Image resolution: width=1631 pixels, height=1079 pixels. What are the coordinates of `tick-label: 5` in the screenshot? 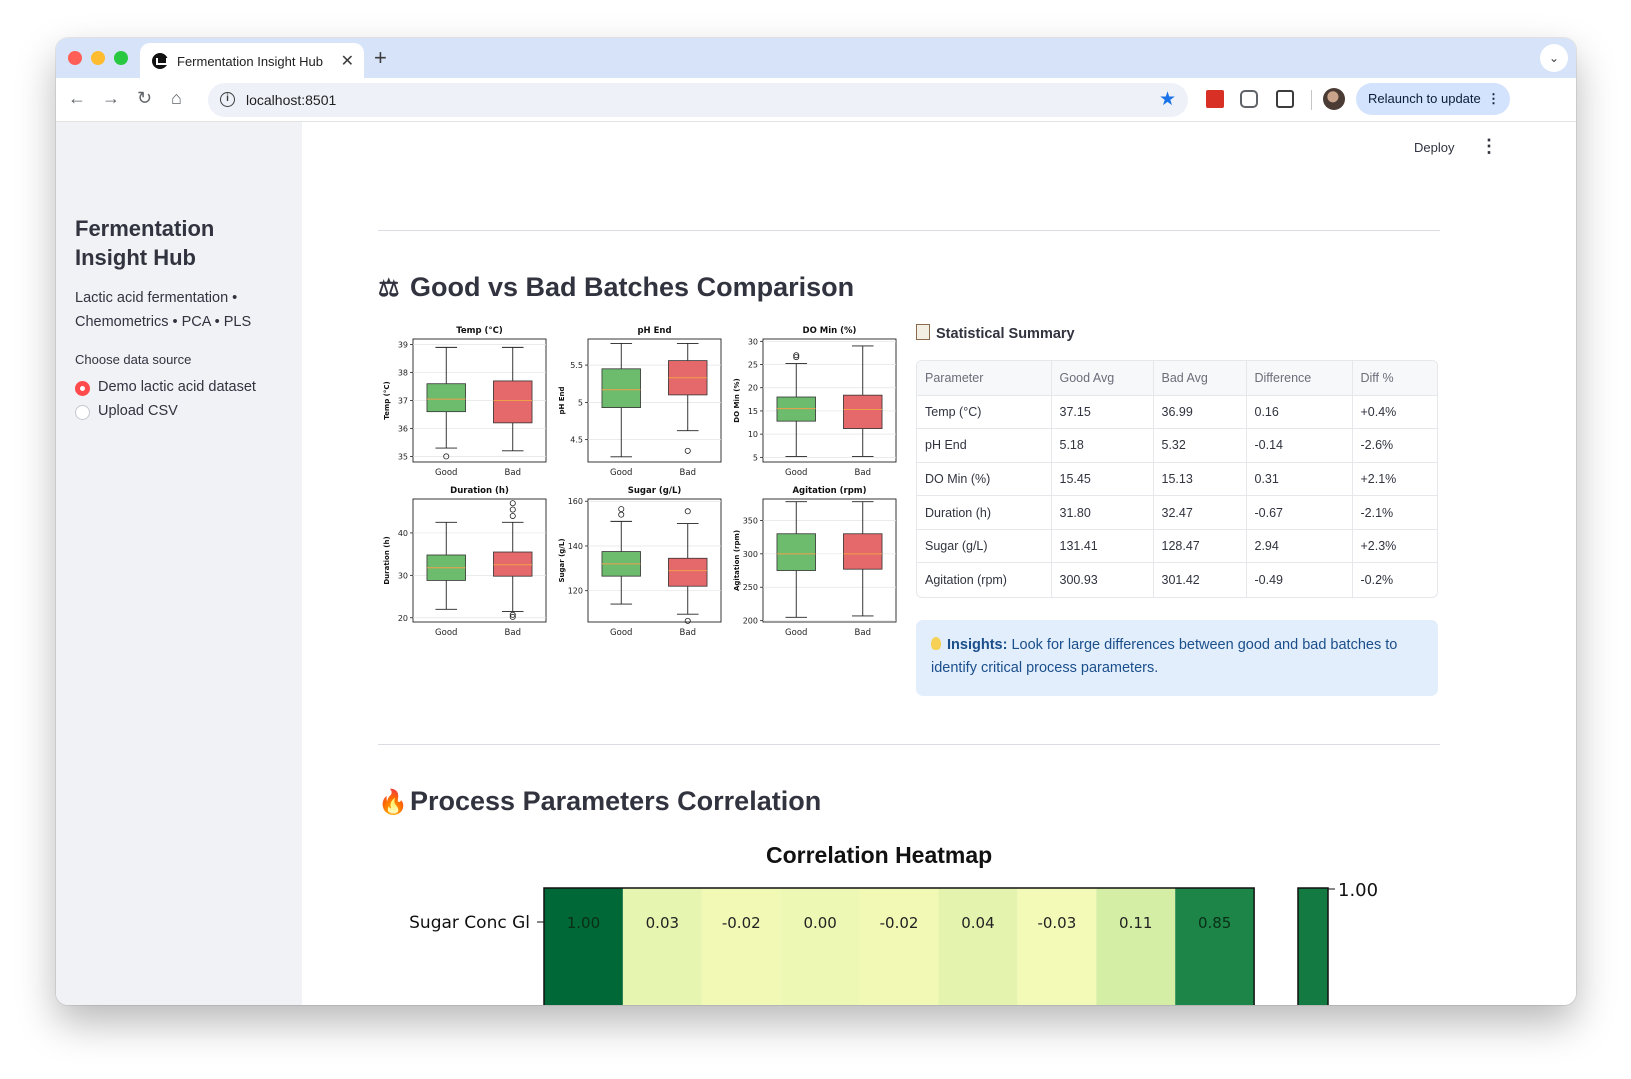 It's located at (580, 402).